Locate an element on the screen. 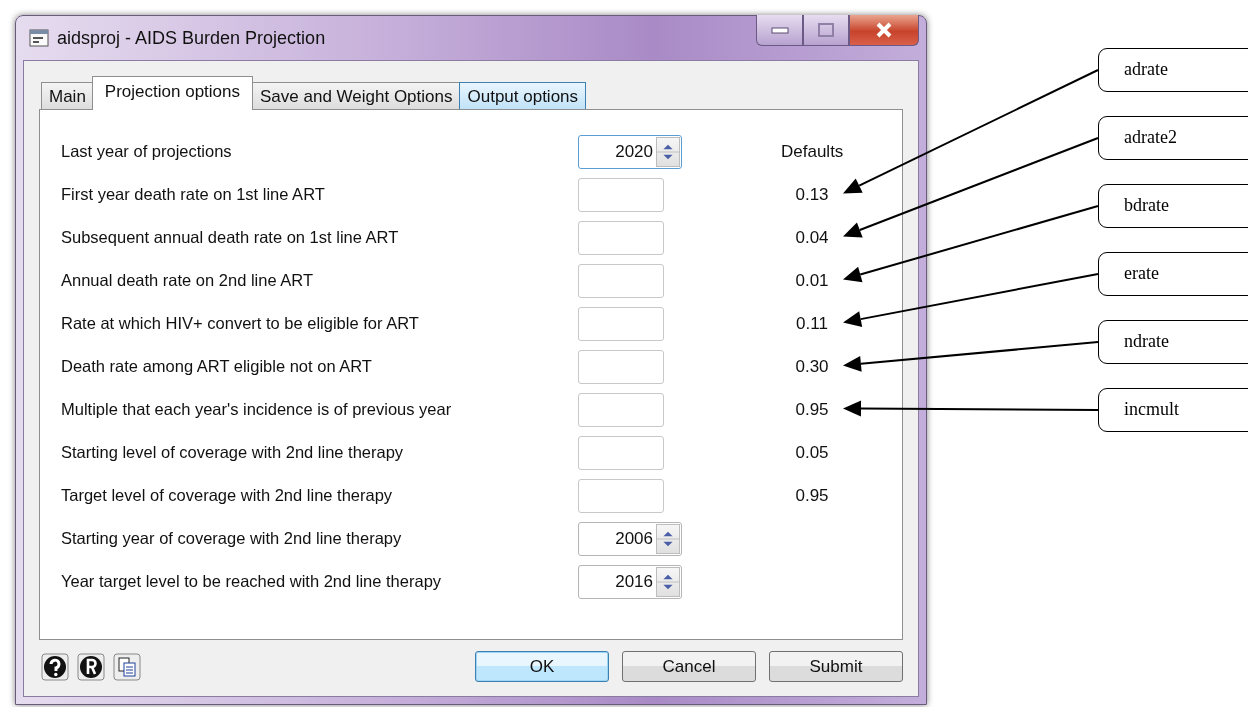 This screenshot has width=1248, height=707. minimize-icon is located at coordinates (779, 30).